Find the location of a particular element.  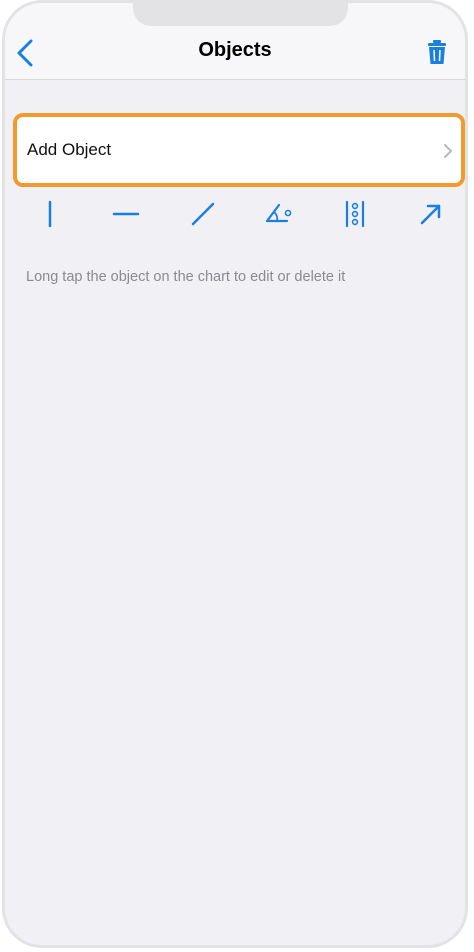

horizontal-line-icon is located at coordinates (126, 214).